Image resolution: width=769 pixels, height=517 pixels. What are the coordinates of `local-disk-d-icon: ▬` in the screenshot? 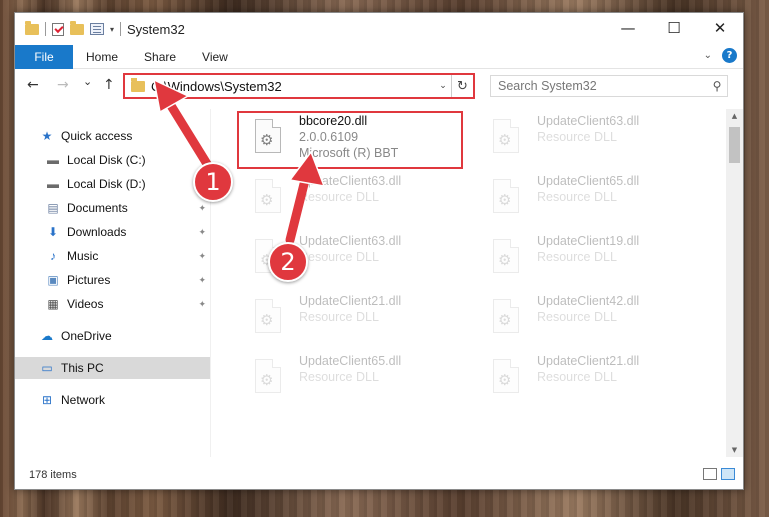 It's located at (53, 184).